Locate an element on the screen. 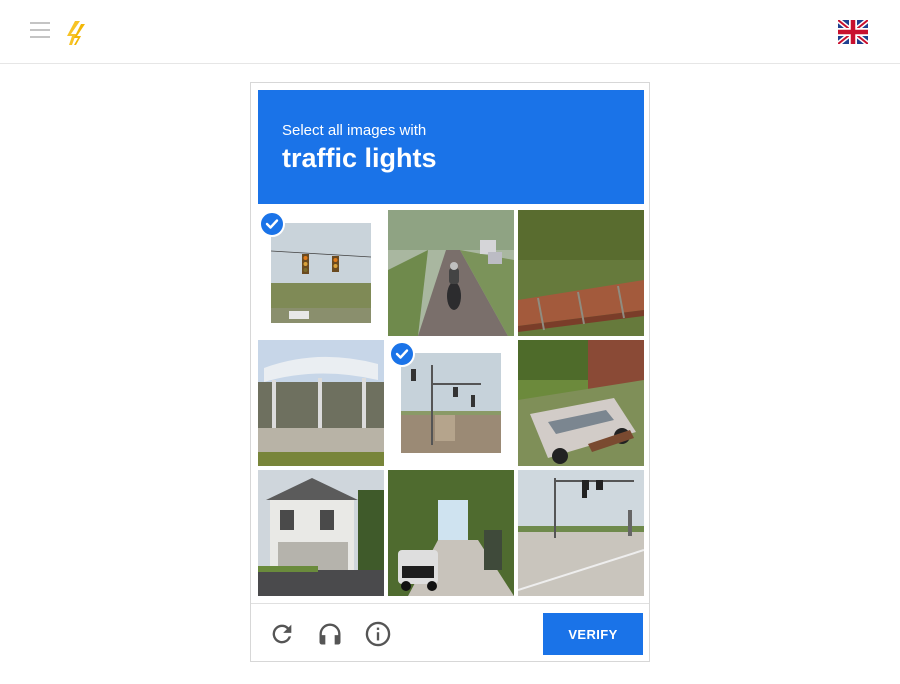 The image size is (900, 684). top-bar is located at coordinates (450, 32).